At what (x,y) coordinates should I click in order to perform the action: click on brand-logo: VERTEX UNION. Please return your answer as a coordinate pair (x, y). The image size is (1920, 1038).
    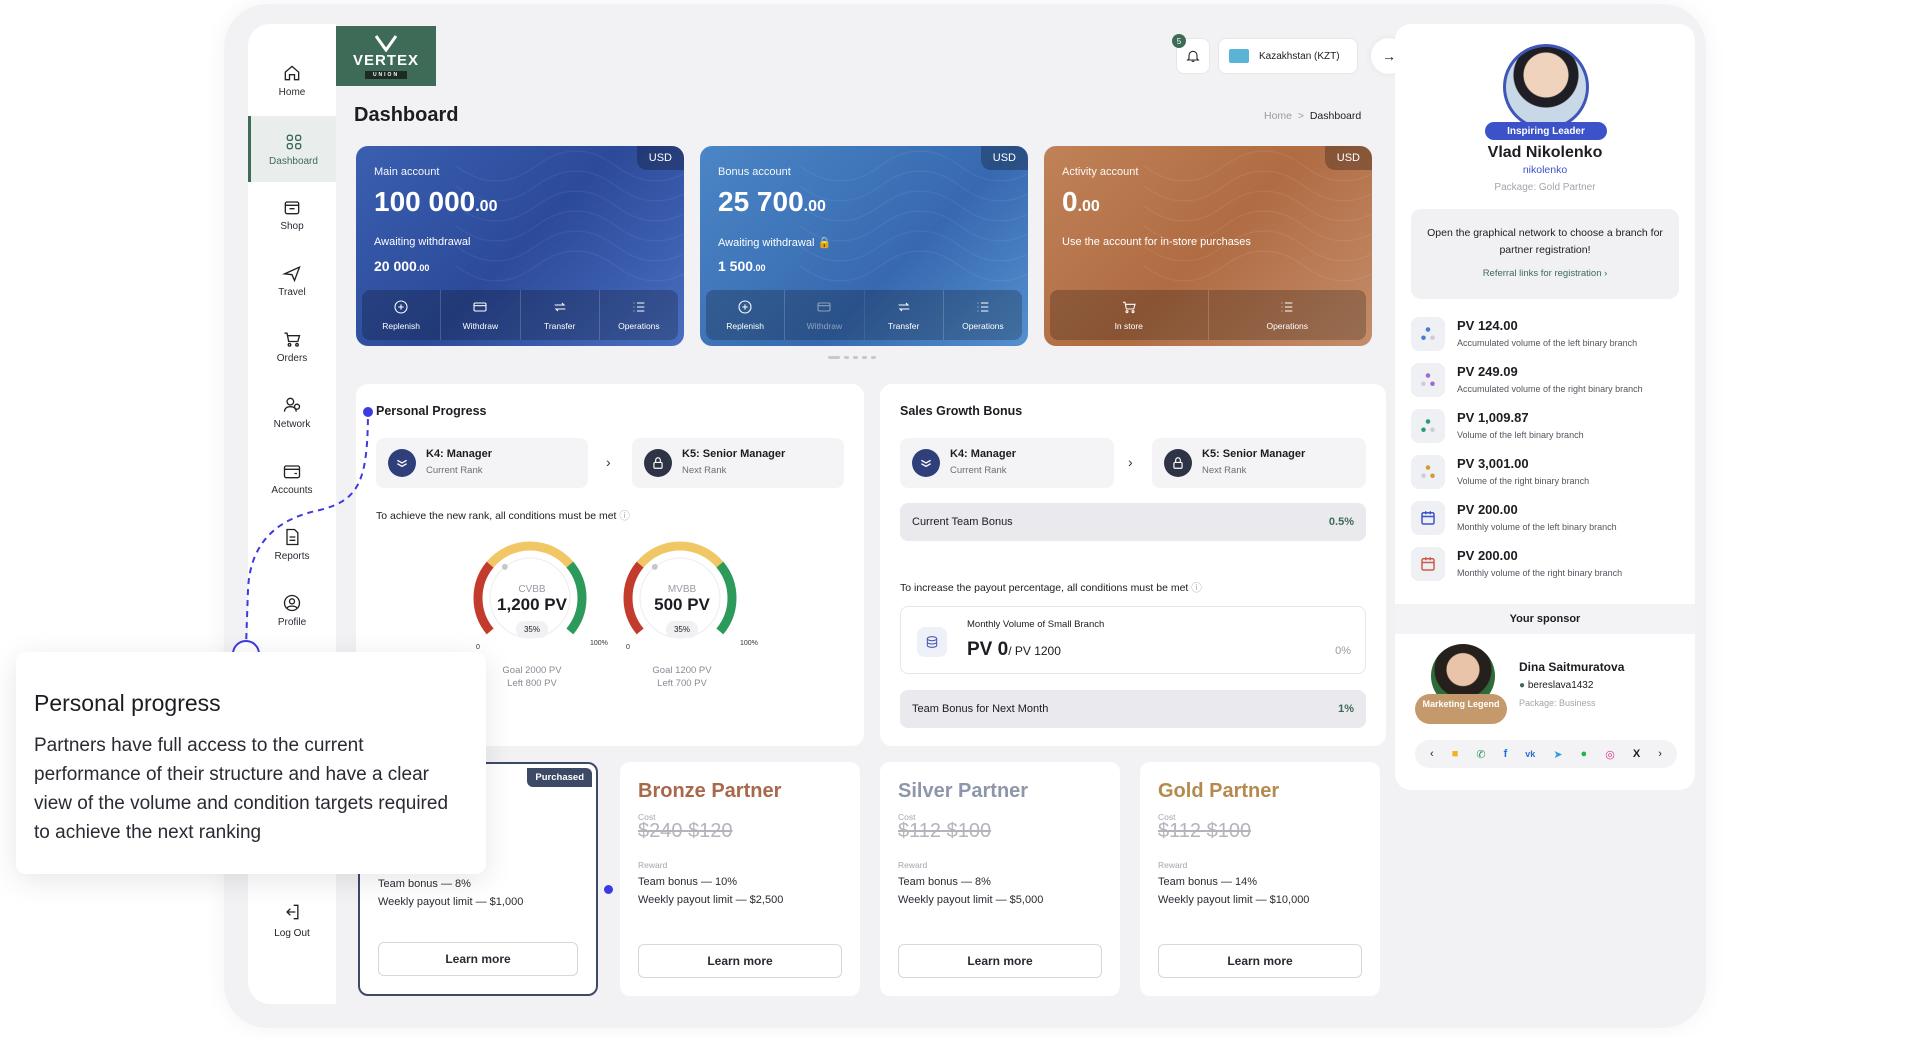
    Looking at the image, I should click on (386, 56).